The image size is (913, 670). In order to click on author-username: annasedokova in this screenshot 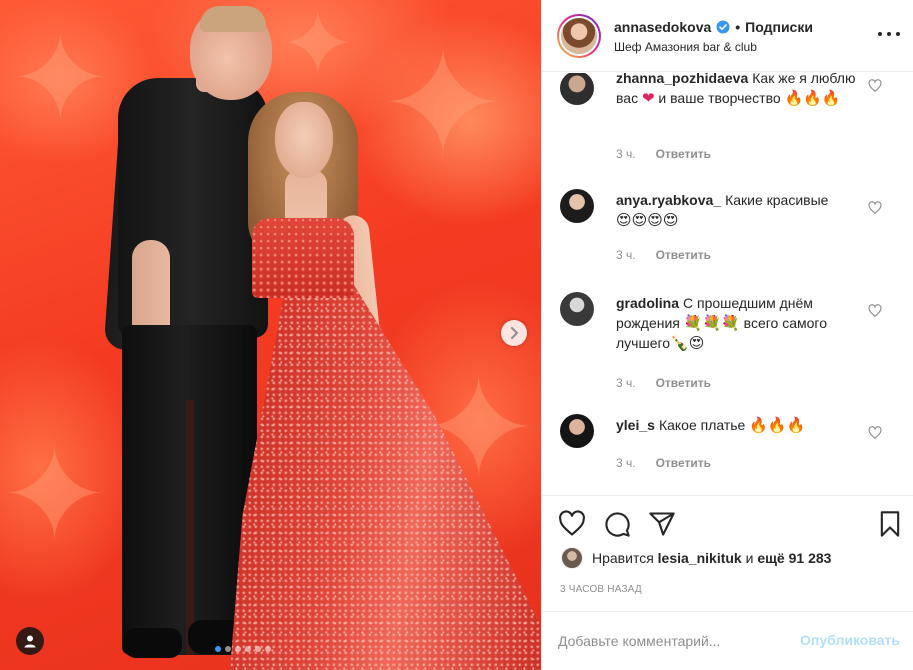, I will do `click(662, 27)`.